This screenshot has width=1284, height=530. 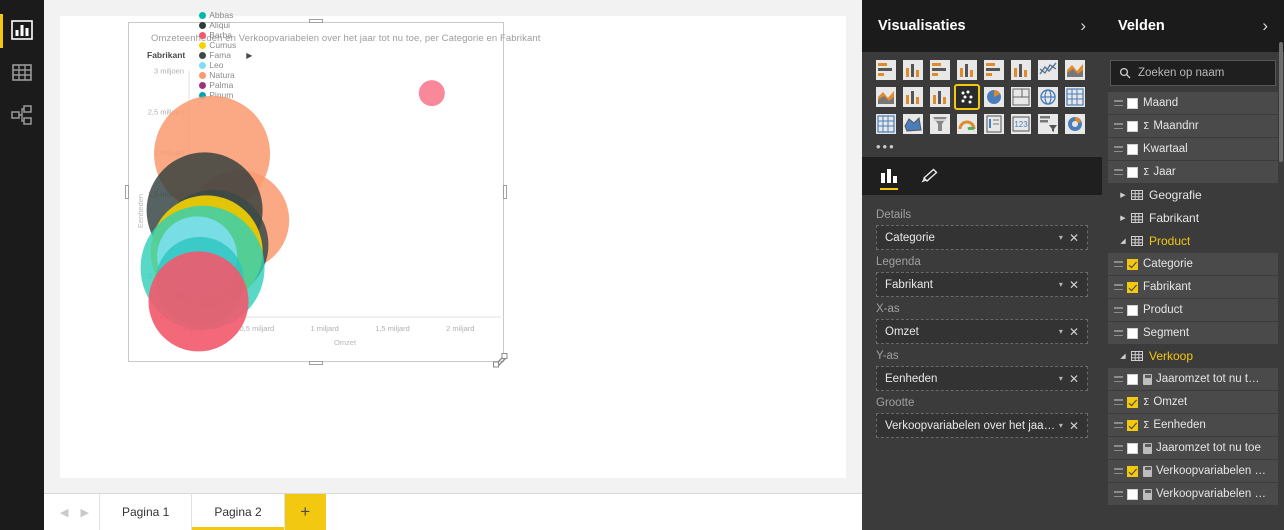 What do you see at coordinates (1048, 124) in the screenshot?
I see `visual-type-slicer` at bounding box center [1048, 124].